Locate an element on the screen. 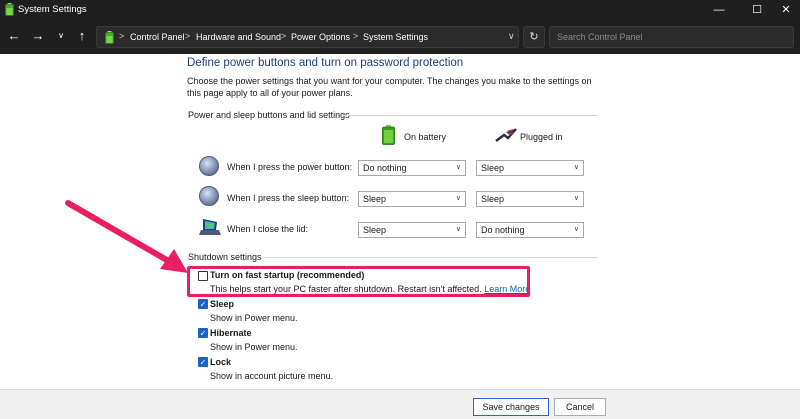  power-button-battery-select: Do nothing ∨ is located at coordinates (412, 168).